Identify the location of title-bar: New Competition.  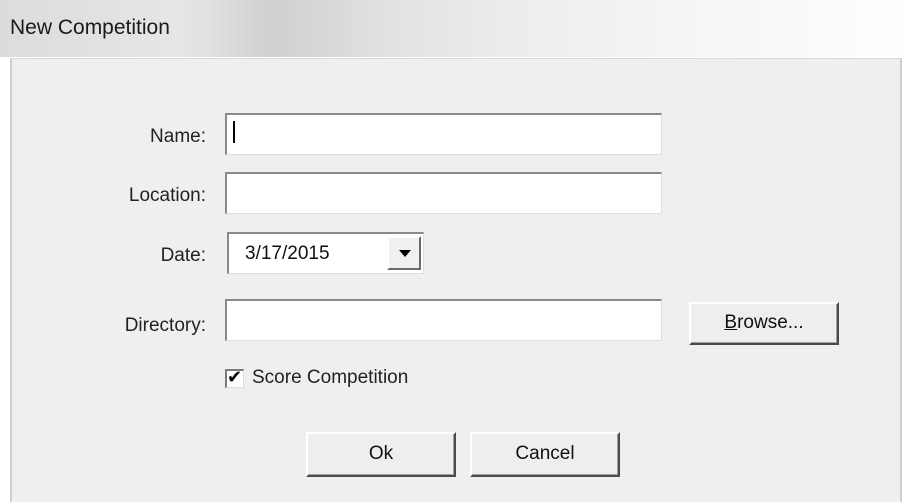
(456, 28).